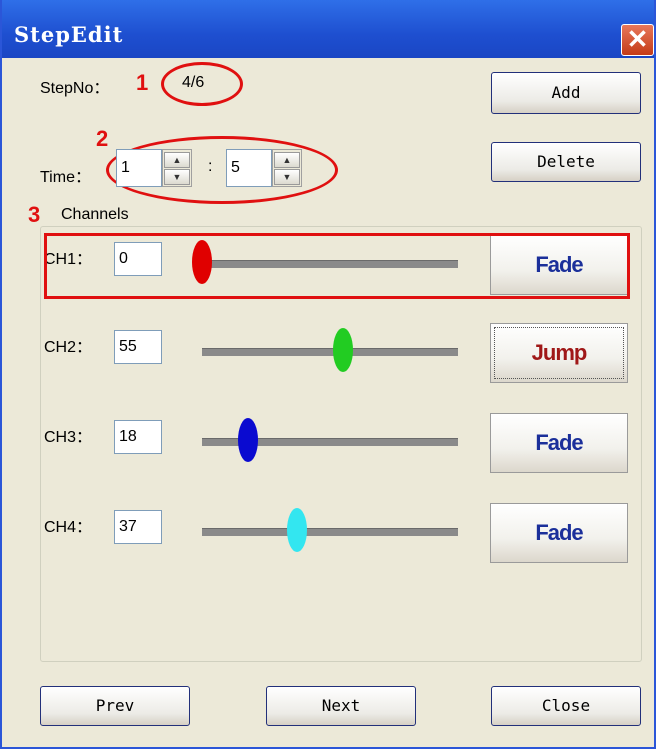 The width and height of the screenshot is (656, 749). What do you see at coordinates (138, 437) in the screenshot?
I see `channel-value-input: 18` at bounding box center [138, 437].